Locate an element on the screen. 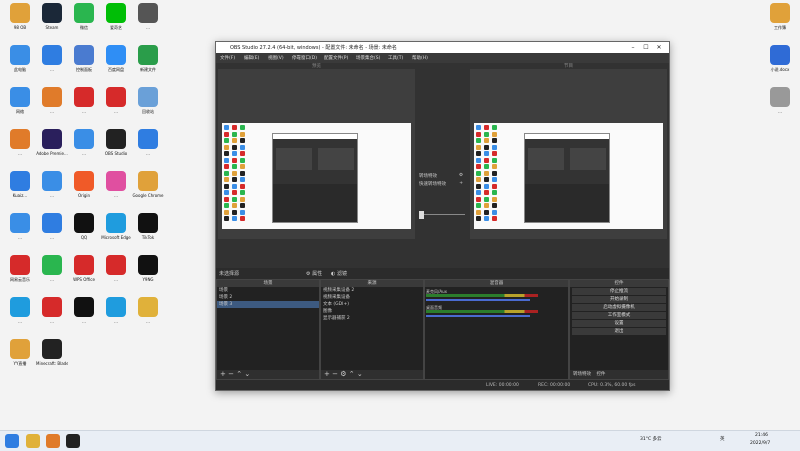 The image size is (800, 451). settings-button: 设置 is located at coordinates (619, 323).